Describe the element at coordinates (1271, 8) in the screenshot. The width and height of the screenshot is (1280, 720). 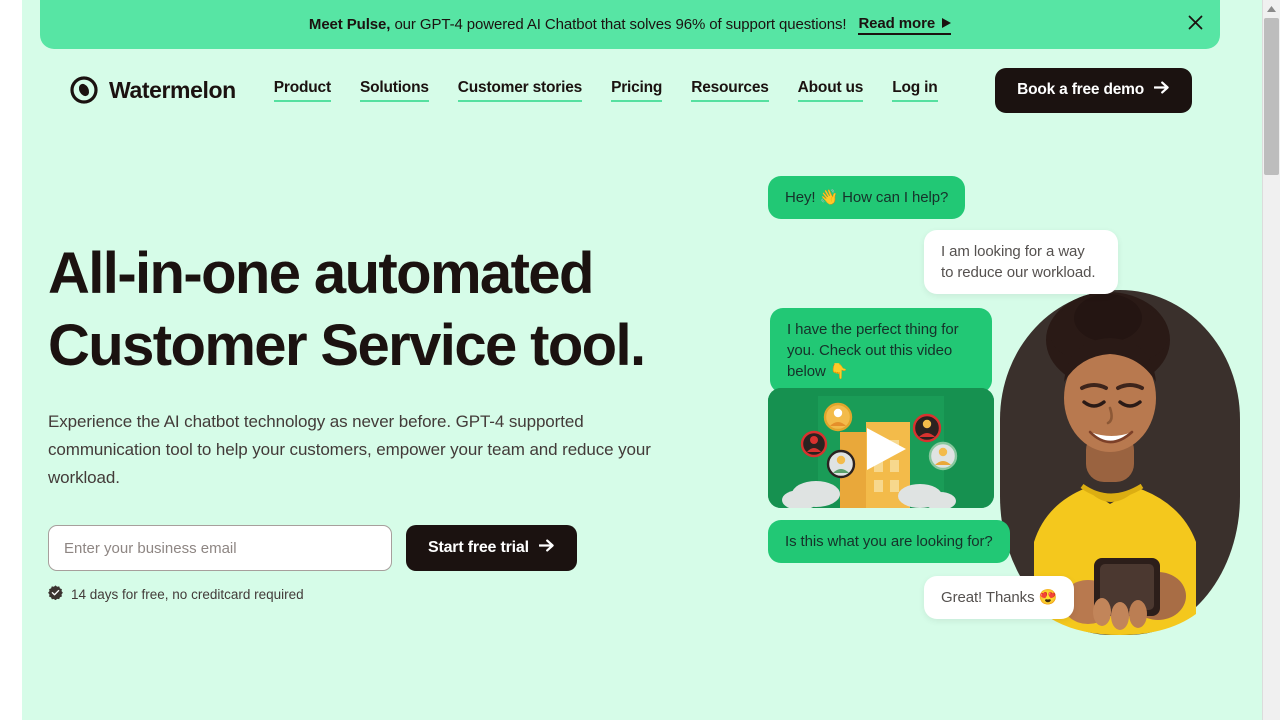
I see `scroll-up-arrow-icon` at that location.